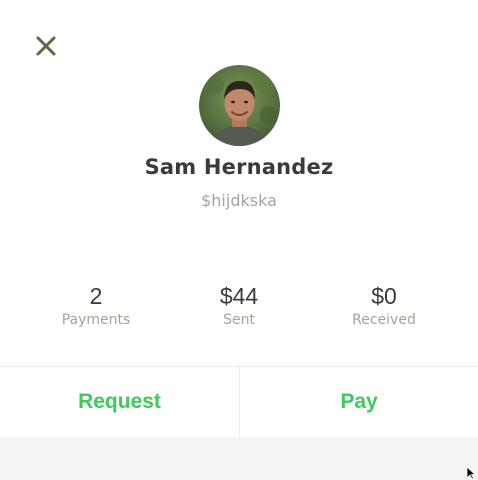 Image resolution: width=478 pixels, height=480 pixels. I want to click on avatar, so click(239, 105).